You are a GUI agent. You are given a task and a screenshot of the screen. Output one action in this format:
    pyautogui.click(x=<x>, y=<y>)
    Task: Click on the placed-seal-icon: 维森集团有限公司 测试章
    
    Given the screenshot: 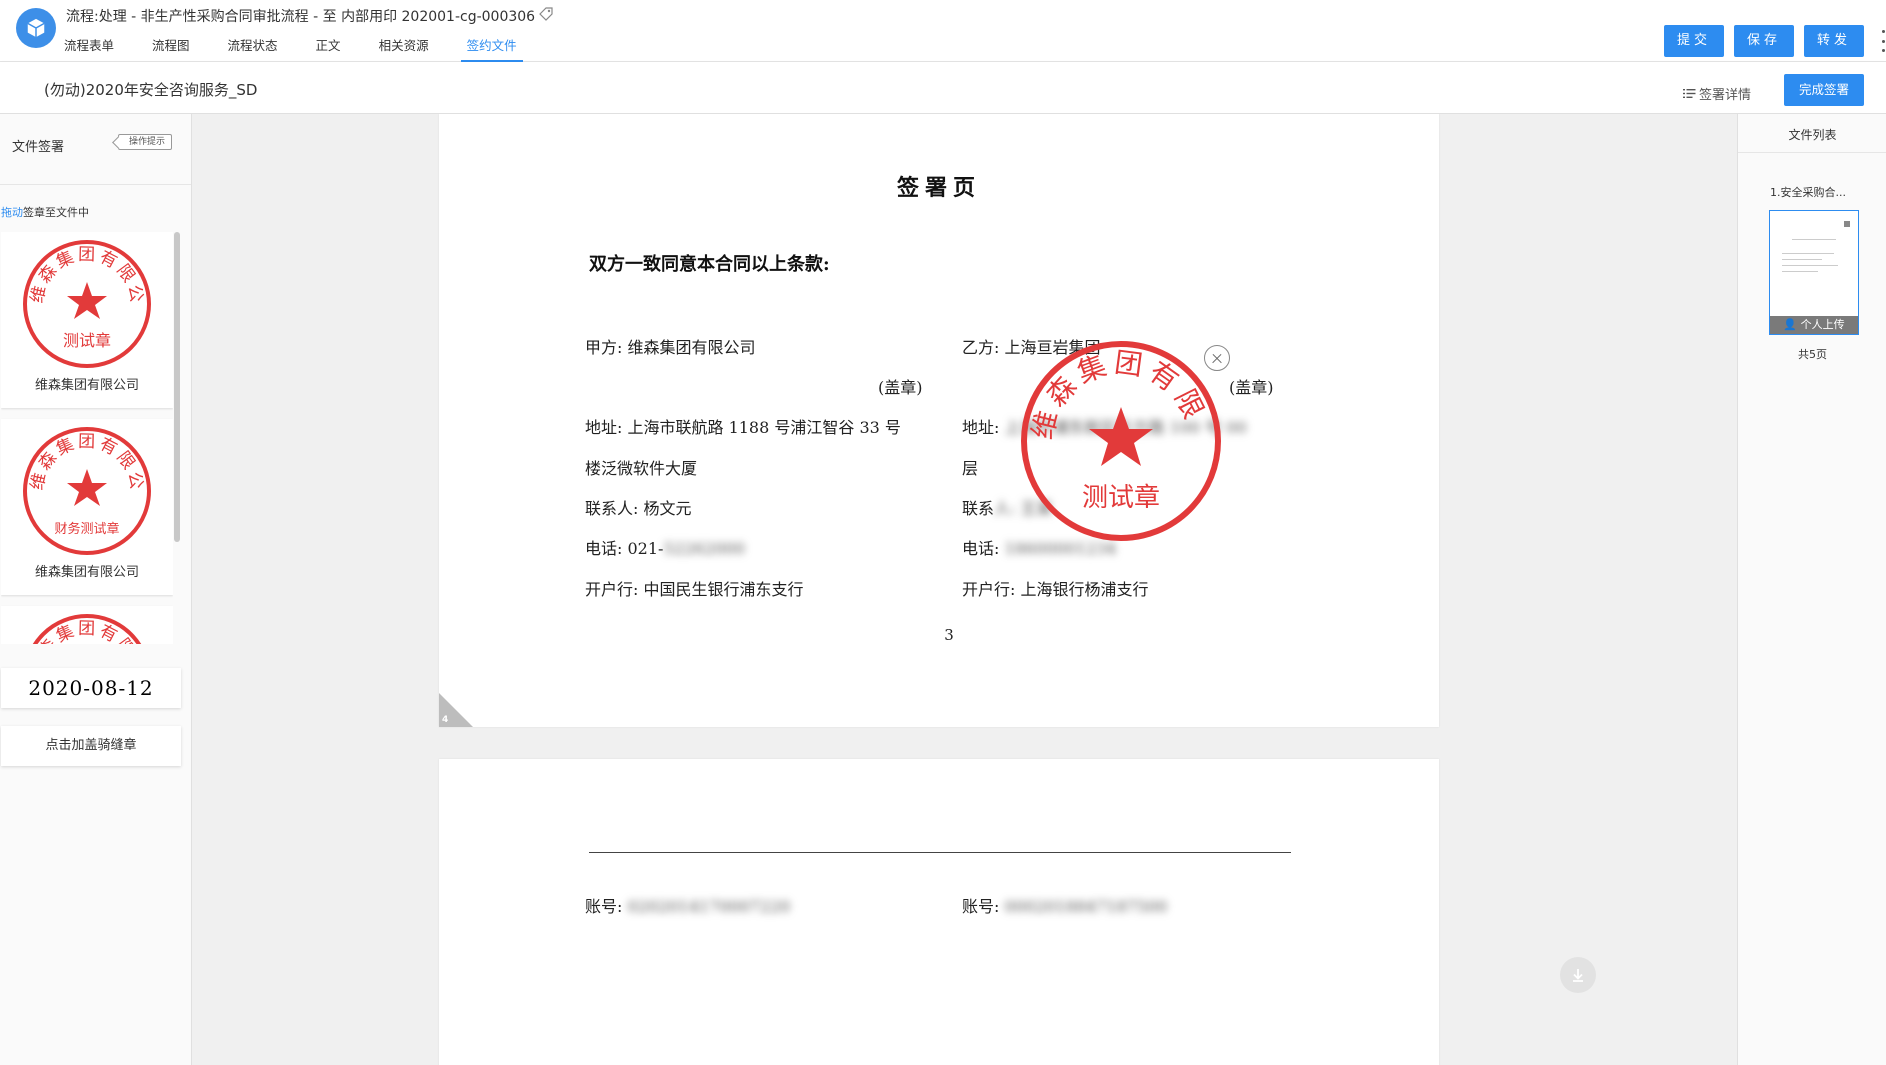 What is the action you would take?
    pyautogui.click(x=1121, y=441)
    